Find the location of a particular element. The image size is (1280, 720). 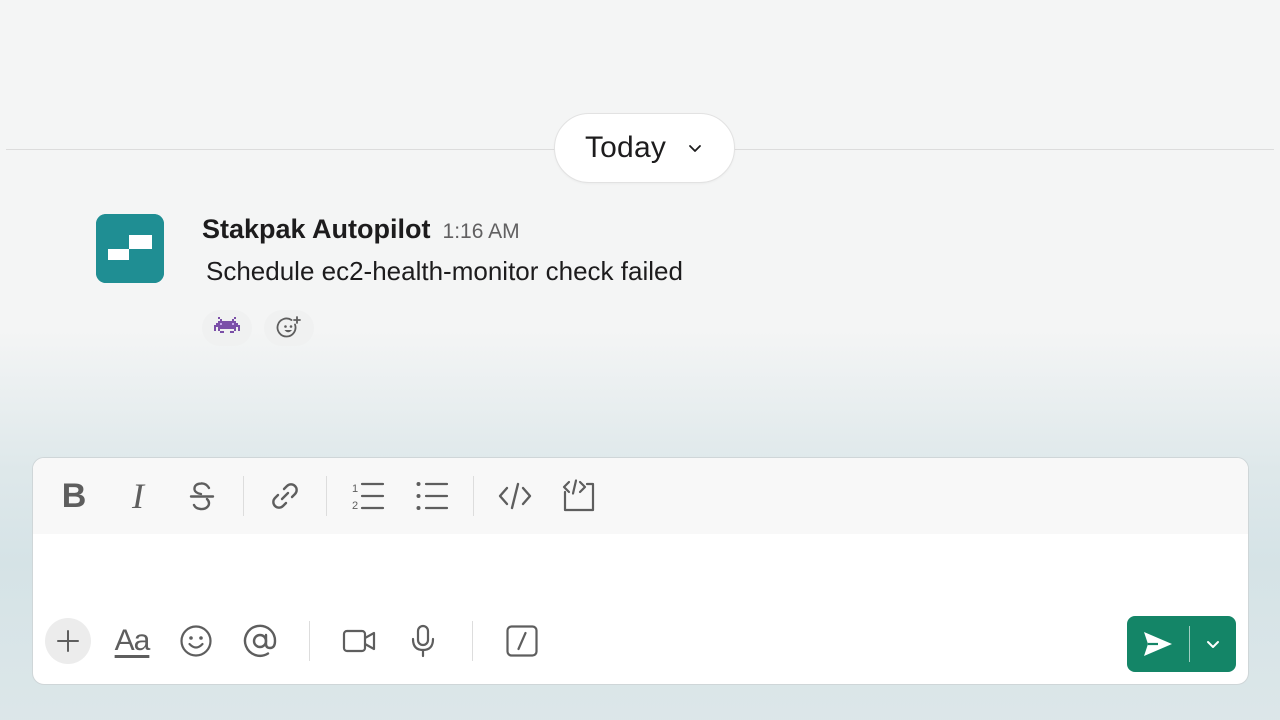

video-clip-button is located at coordinates (359, 641).